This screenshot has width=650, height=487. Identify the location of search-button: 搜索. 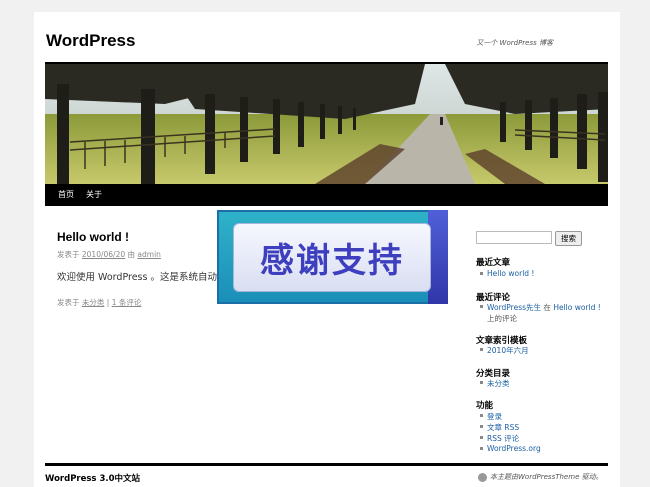
(568, 238).